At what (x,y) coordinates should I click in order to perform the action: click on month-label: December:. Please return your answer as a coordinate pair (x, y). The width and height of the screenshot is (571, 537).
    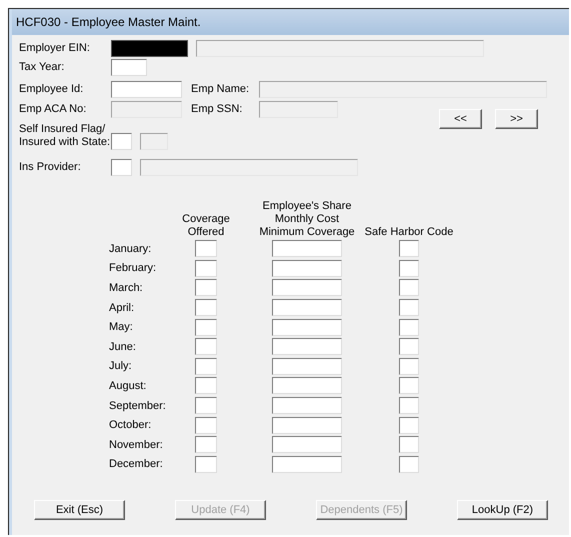
    Looking at the image, I should click on (136, 464).